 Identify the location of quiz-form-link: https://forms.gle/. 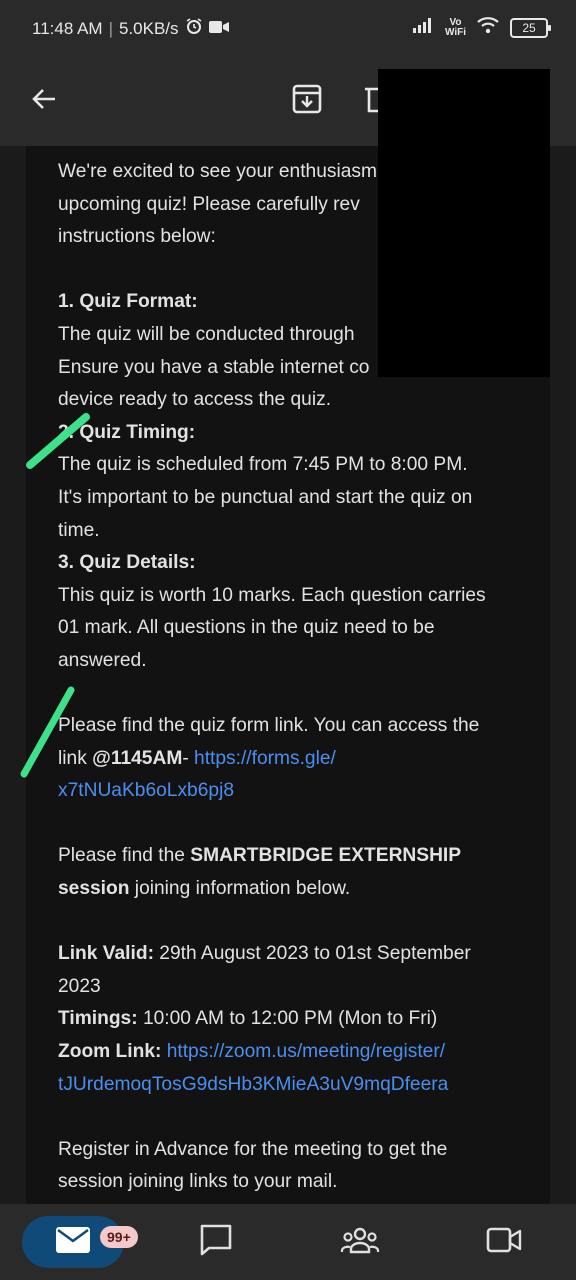
(265, 758).